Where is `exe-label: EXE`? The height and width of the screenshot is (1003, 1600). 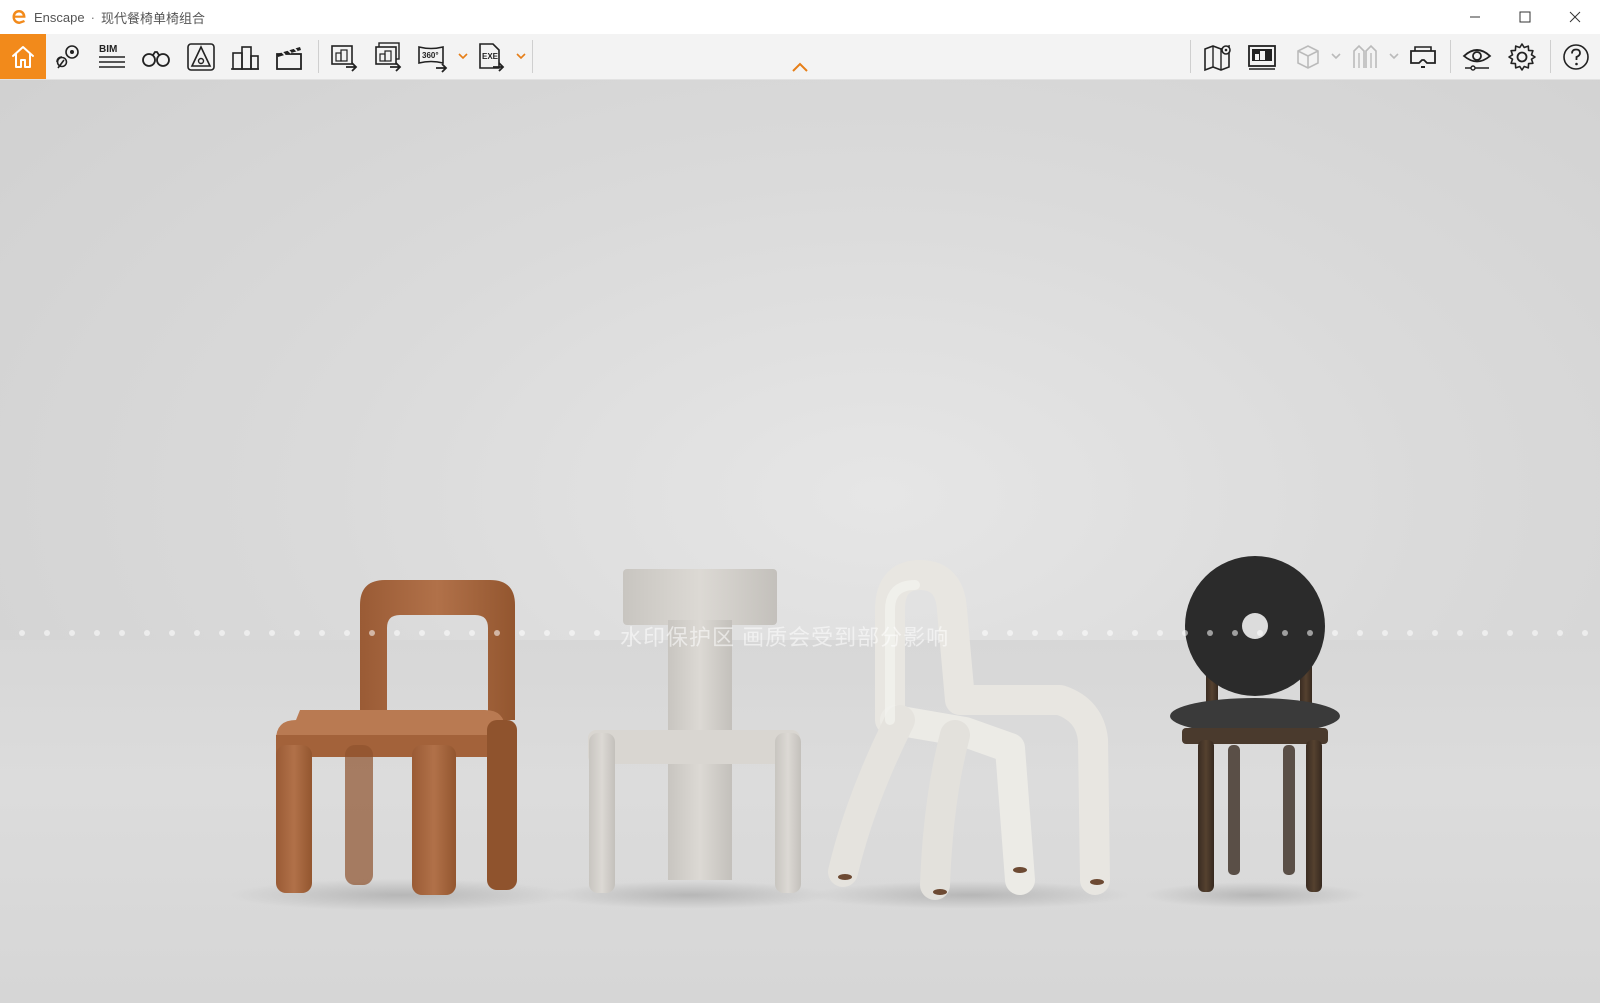 exe-label: EXE is located at coordinates (490, 56).